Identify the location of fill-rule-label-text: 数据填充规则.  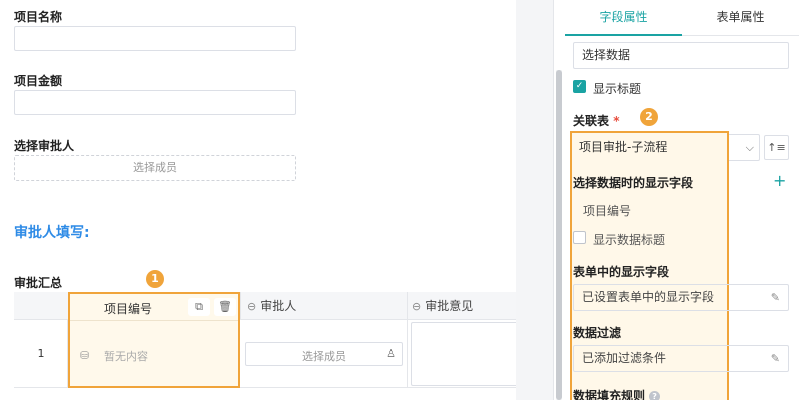
(609, 394).